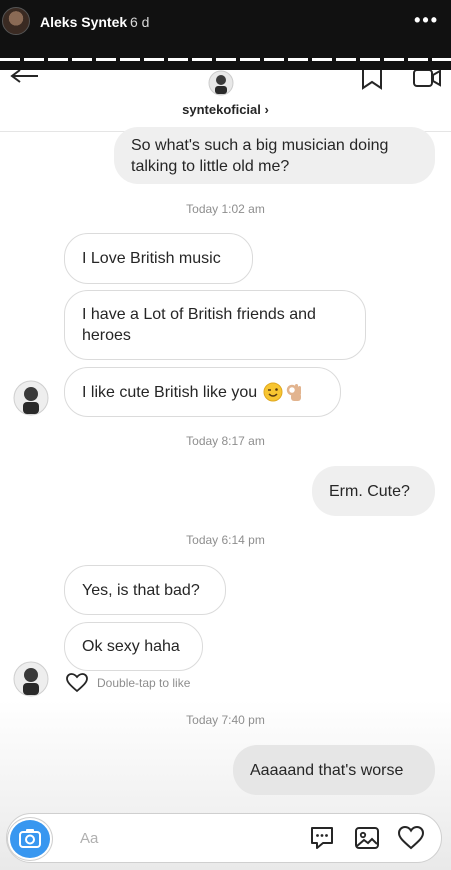 This screenshot has width=451, height=870. Describe the element at coordinates (369, 491) in the screenshot. I see `message-text: Erm. Cute?` at that location.